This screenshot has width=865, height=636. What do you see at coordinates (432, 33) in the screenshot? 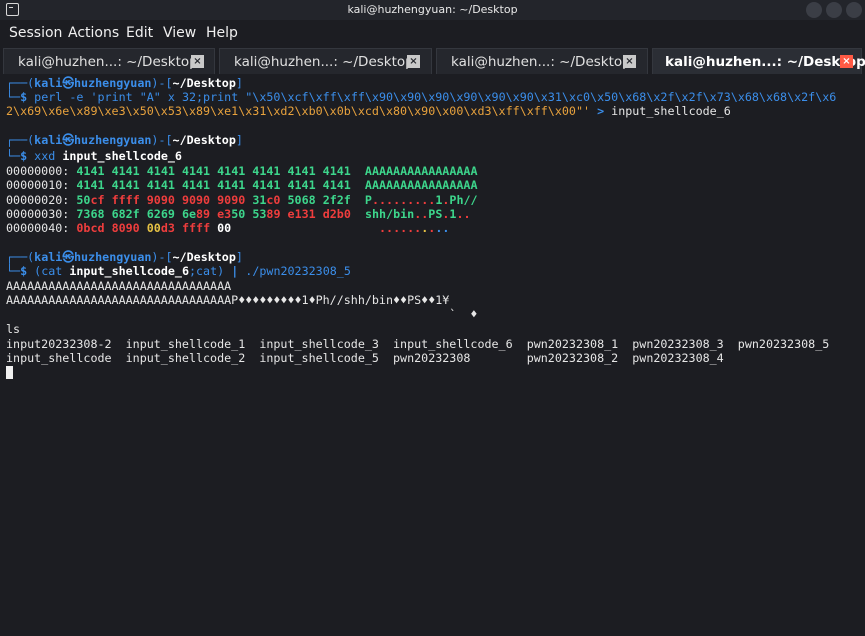
I see `menu-bar: Session Actions Edit View Help` at bounding box center [432, 33].